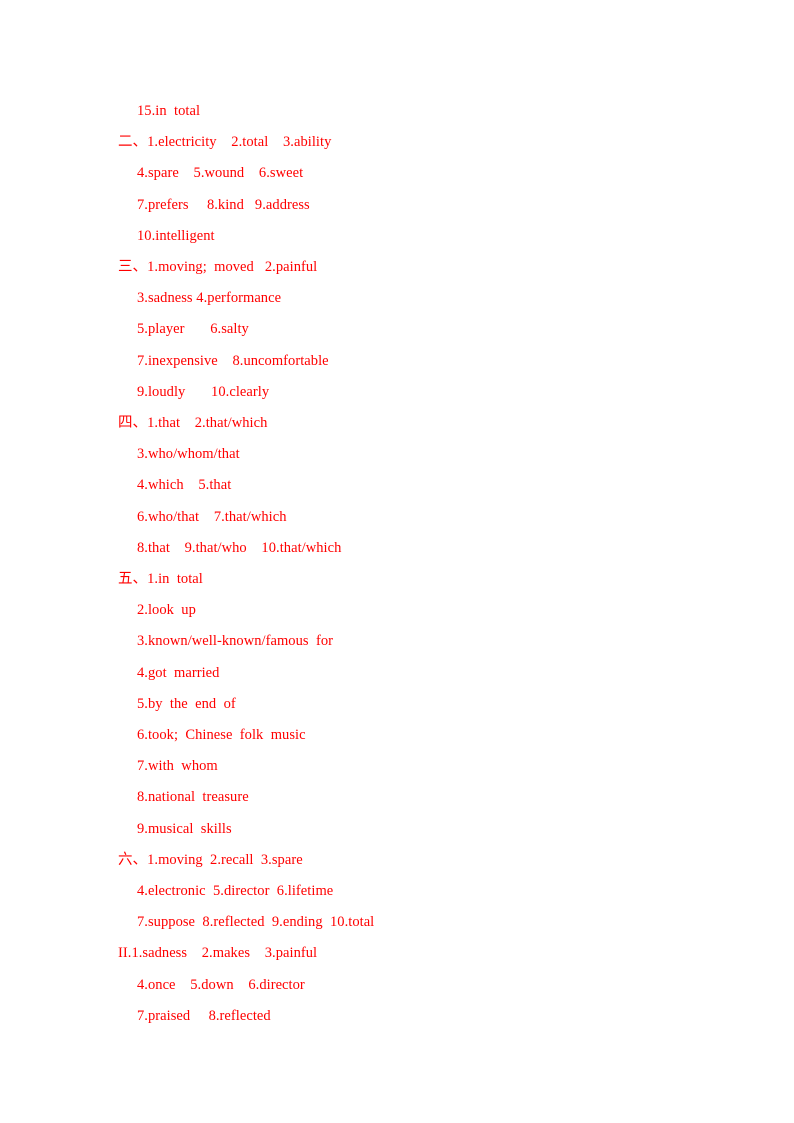 This screenshot has width=794, height=1123. I want to click on answer-line-text: 3.sadness 4.performance, so click(209, 298).